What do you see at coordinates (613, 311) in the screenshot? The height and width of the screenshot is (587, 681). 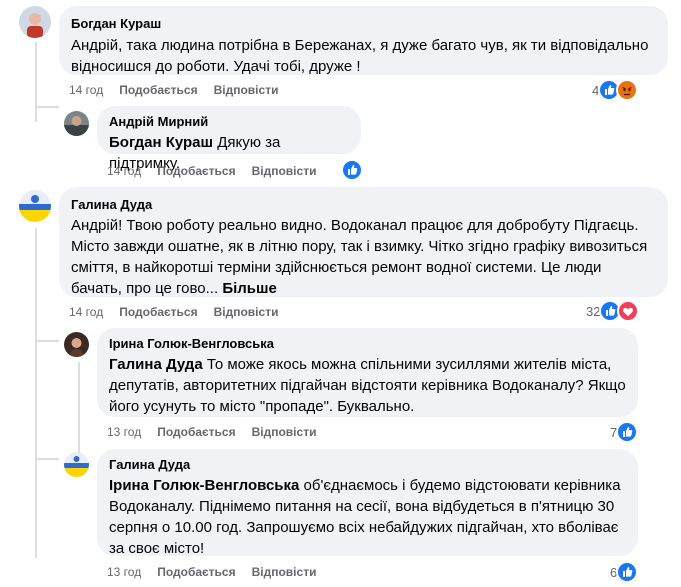 I see `reactions: 32` at bounding box center [613, 311].